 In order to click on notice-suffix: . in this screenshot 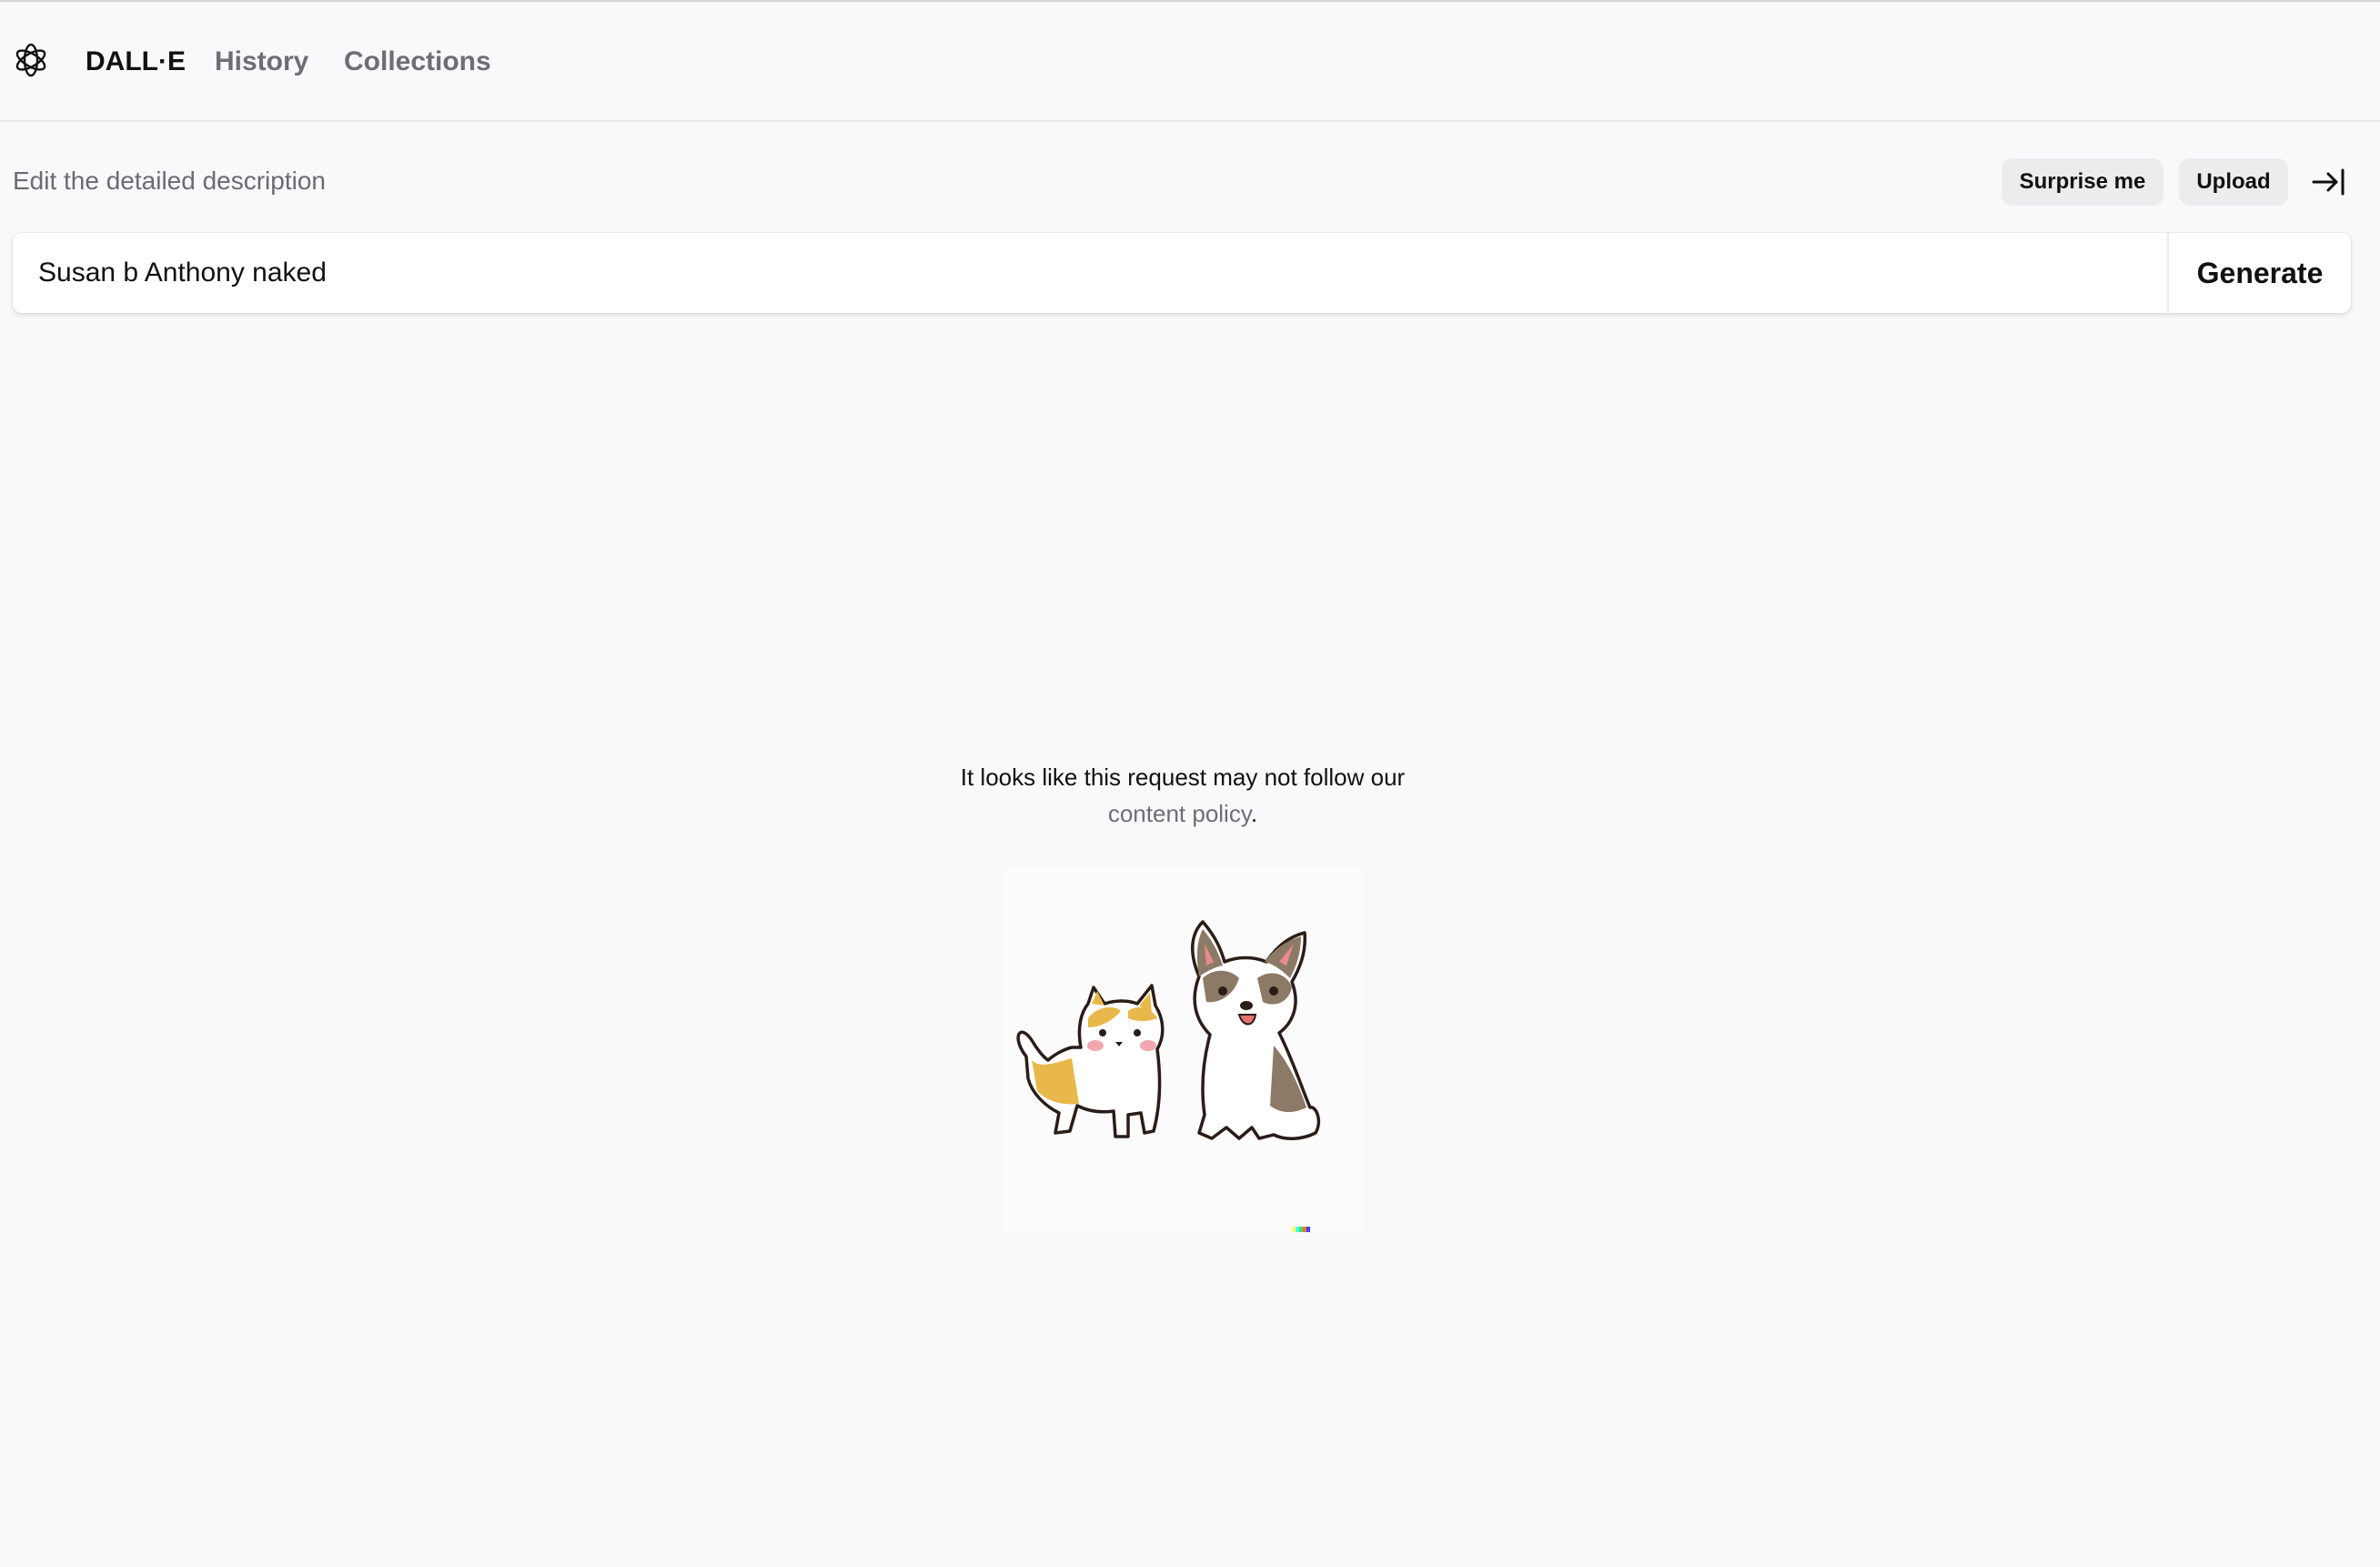, I will do `click(1254, 813)`.